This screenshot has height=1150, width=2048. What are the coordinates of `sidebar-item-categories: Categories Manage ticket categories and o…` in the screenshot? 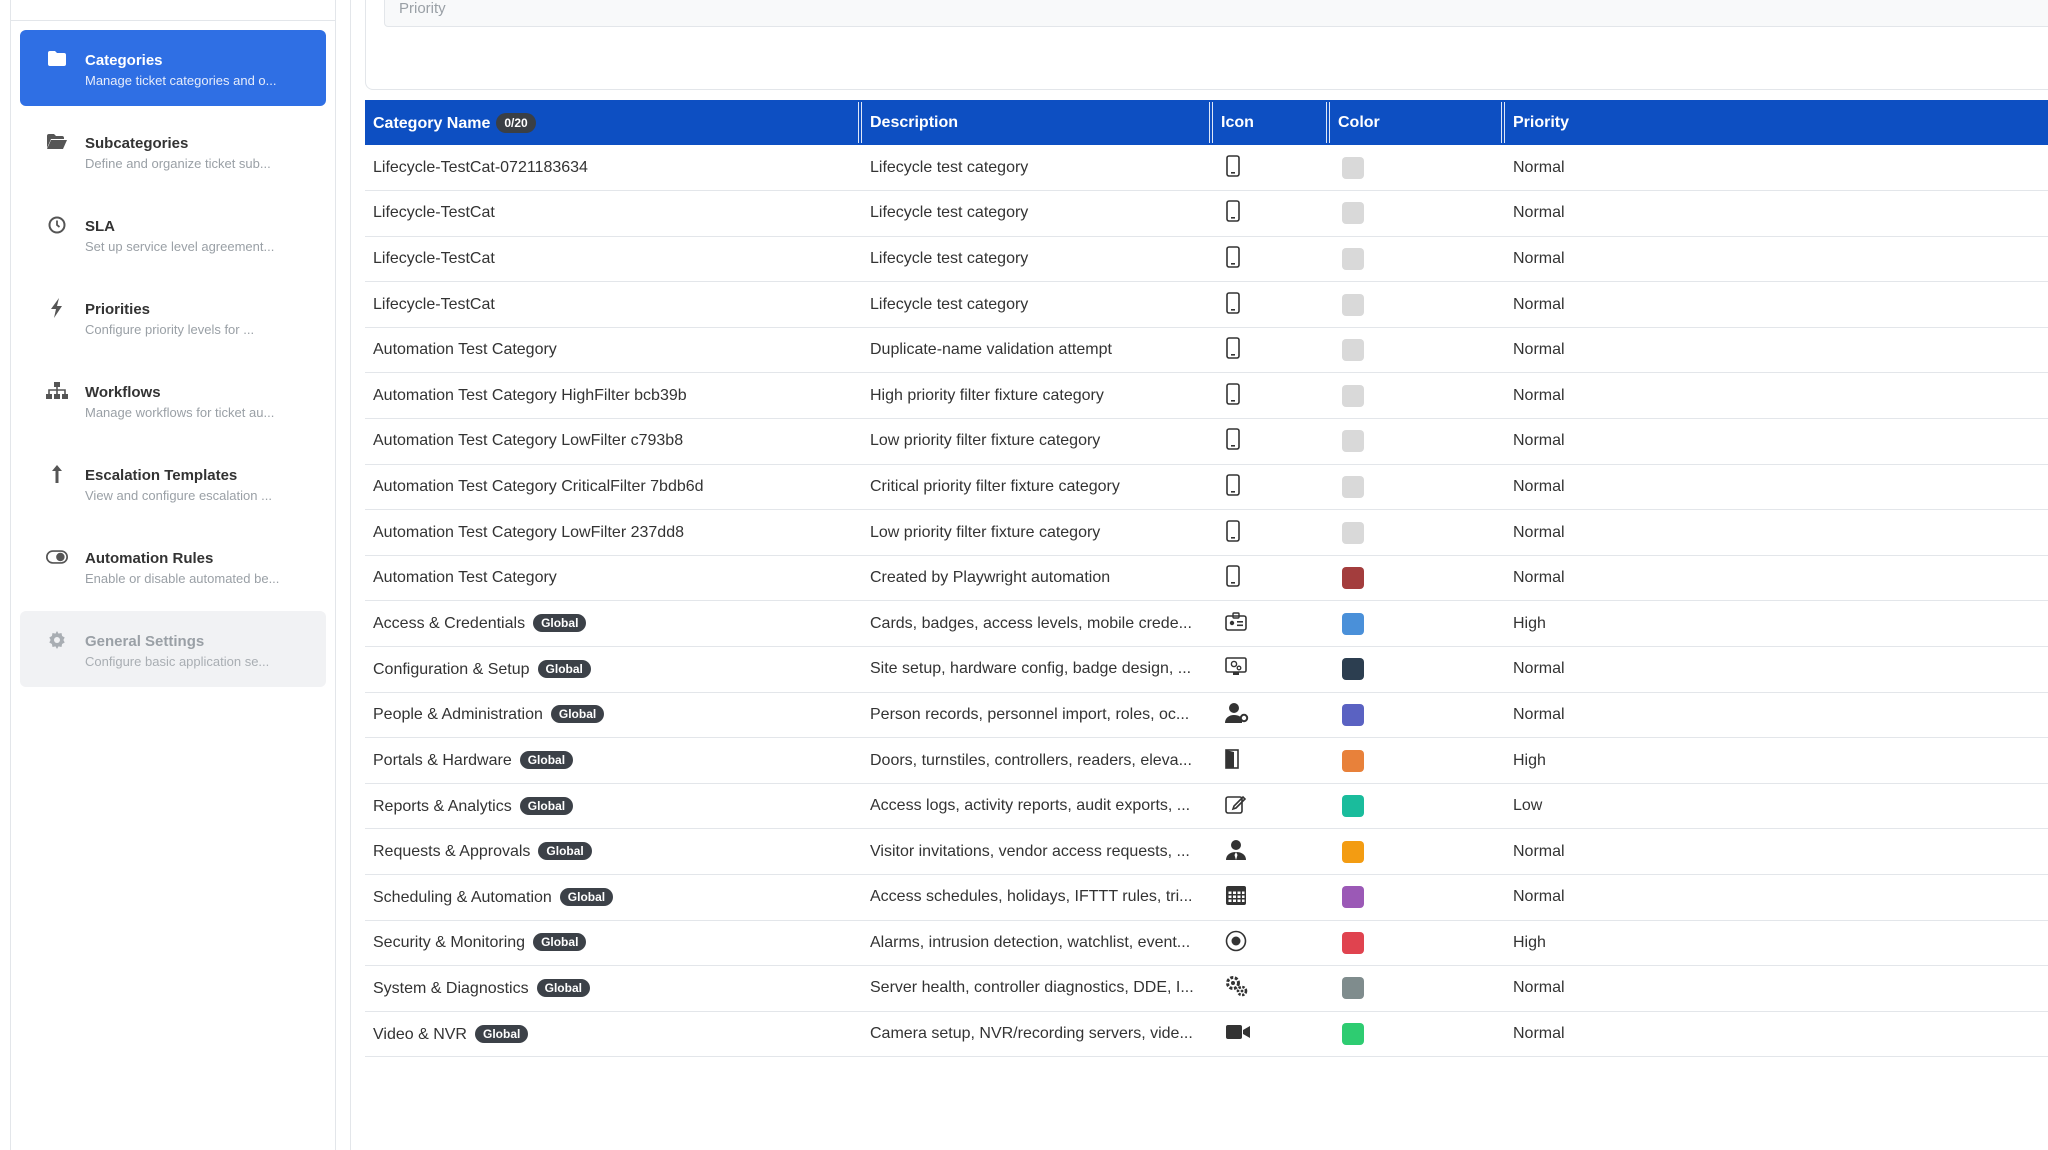 It's located at (173, 68).